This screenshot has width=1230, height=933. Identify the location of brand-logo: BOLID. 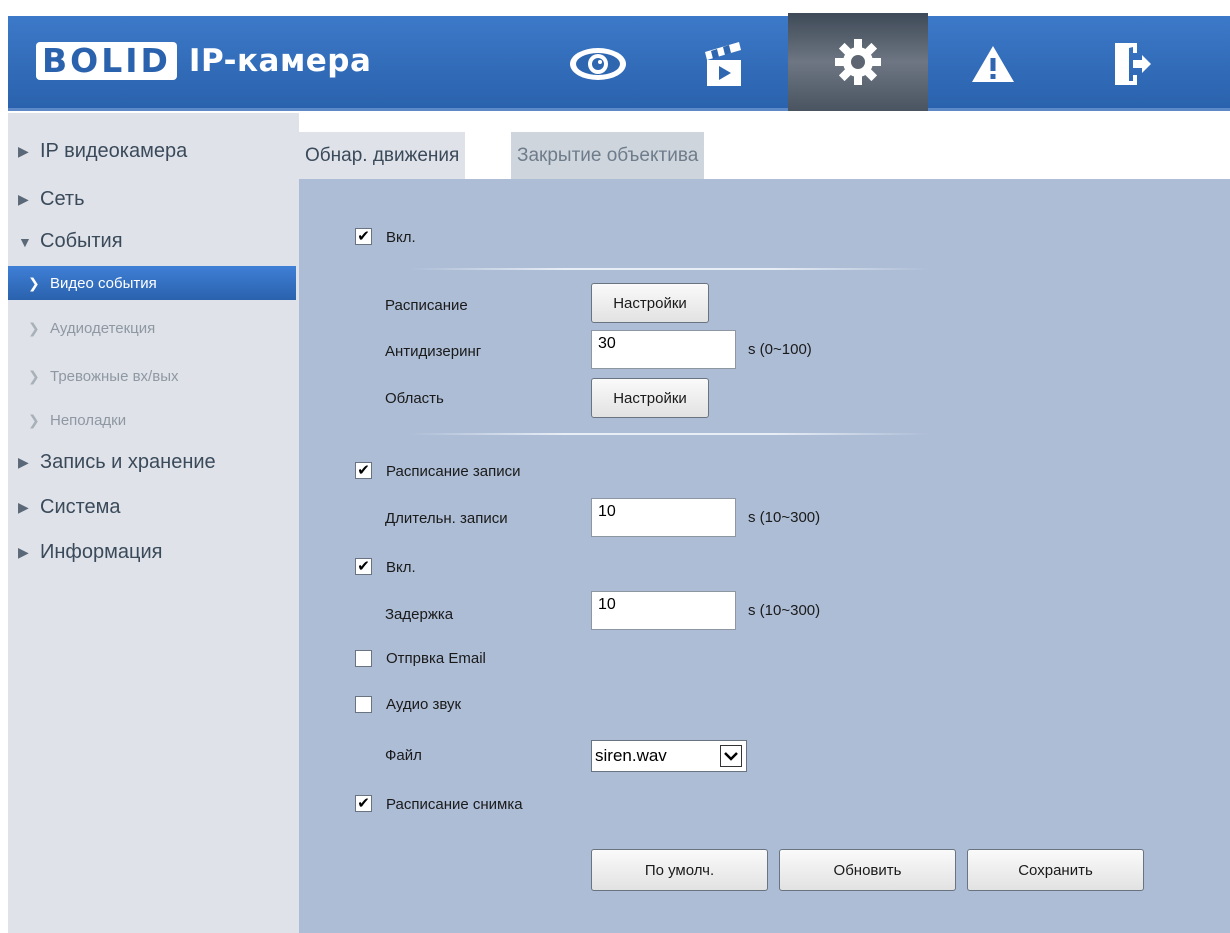
(106, 61).